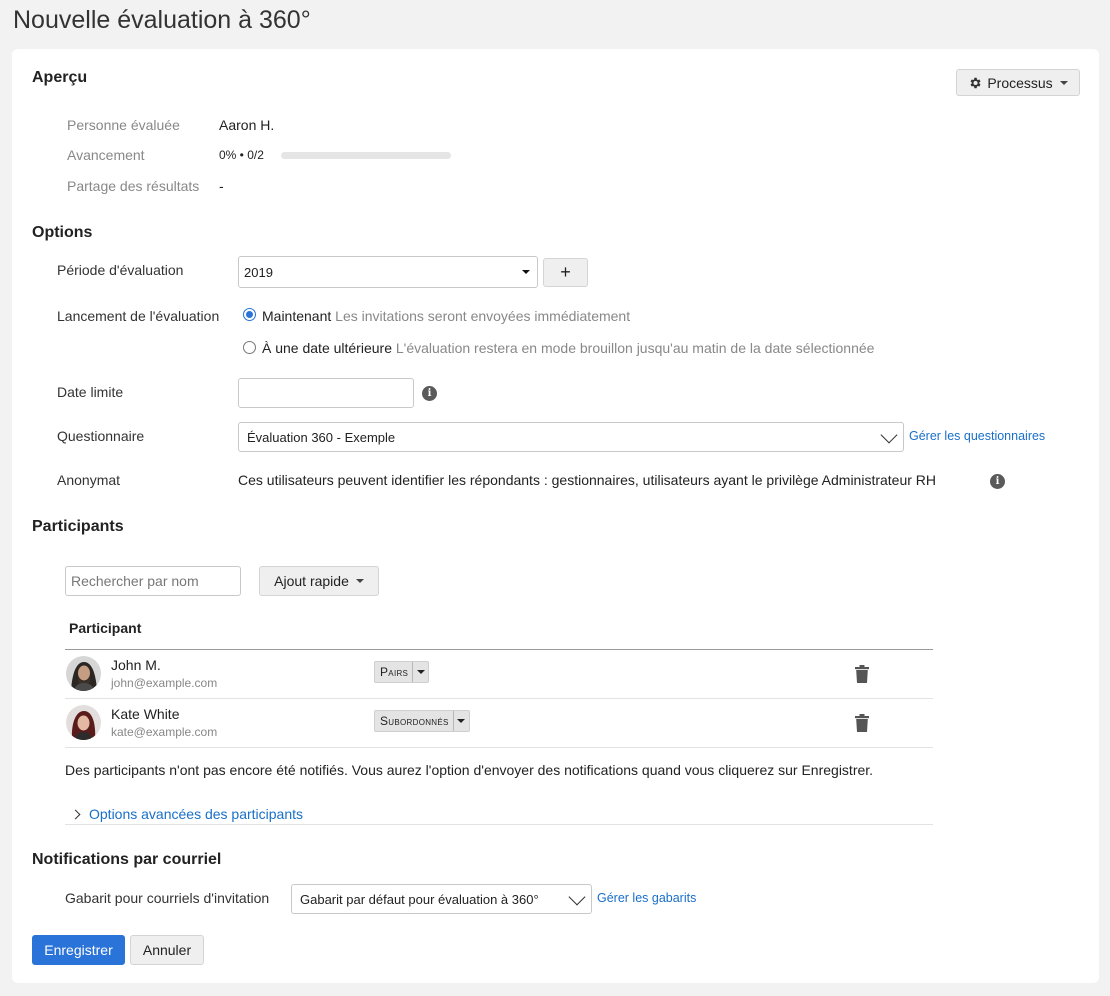  What do you see at coordinates (975, 83) in the screenshot?
I see `gear-icon` at bounding box center [975, 83].